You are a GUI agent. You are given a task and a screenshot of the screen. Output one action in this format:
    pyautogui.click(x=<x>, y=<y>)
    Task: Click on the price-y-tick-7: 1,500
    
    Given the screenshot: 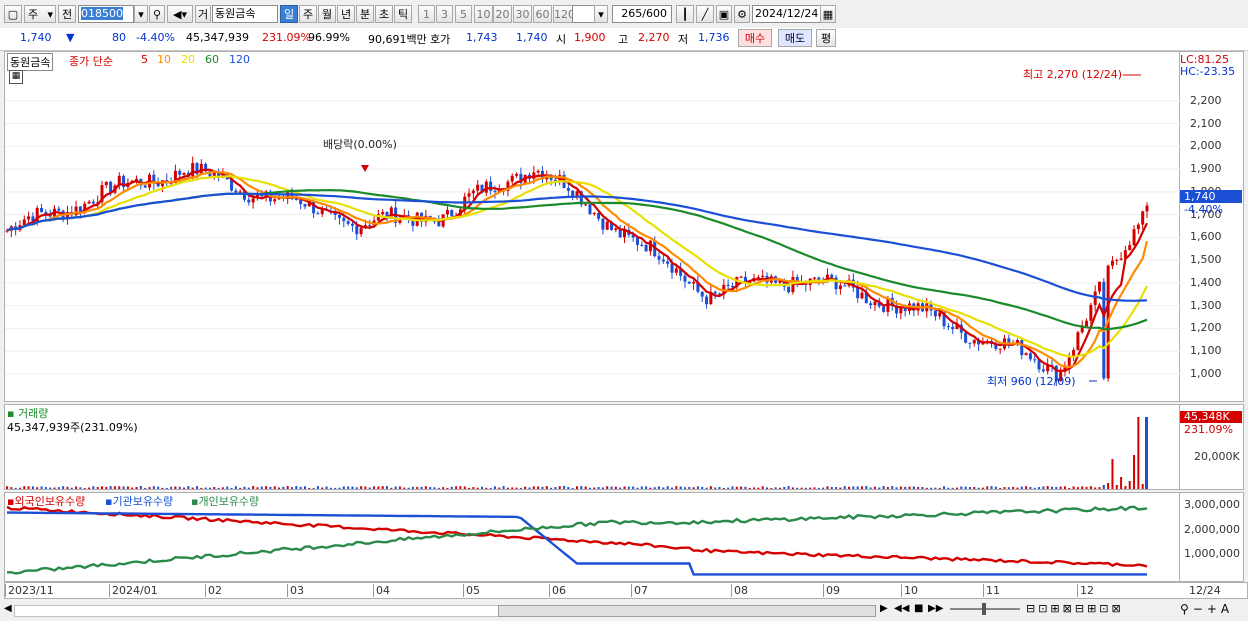 What is the action you would take?
    pyautogui.click(x=1206, y=260)
    